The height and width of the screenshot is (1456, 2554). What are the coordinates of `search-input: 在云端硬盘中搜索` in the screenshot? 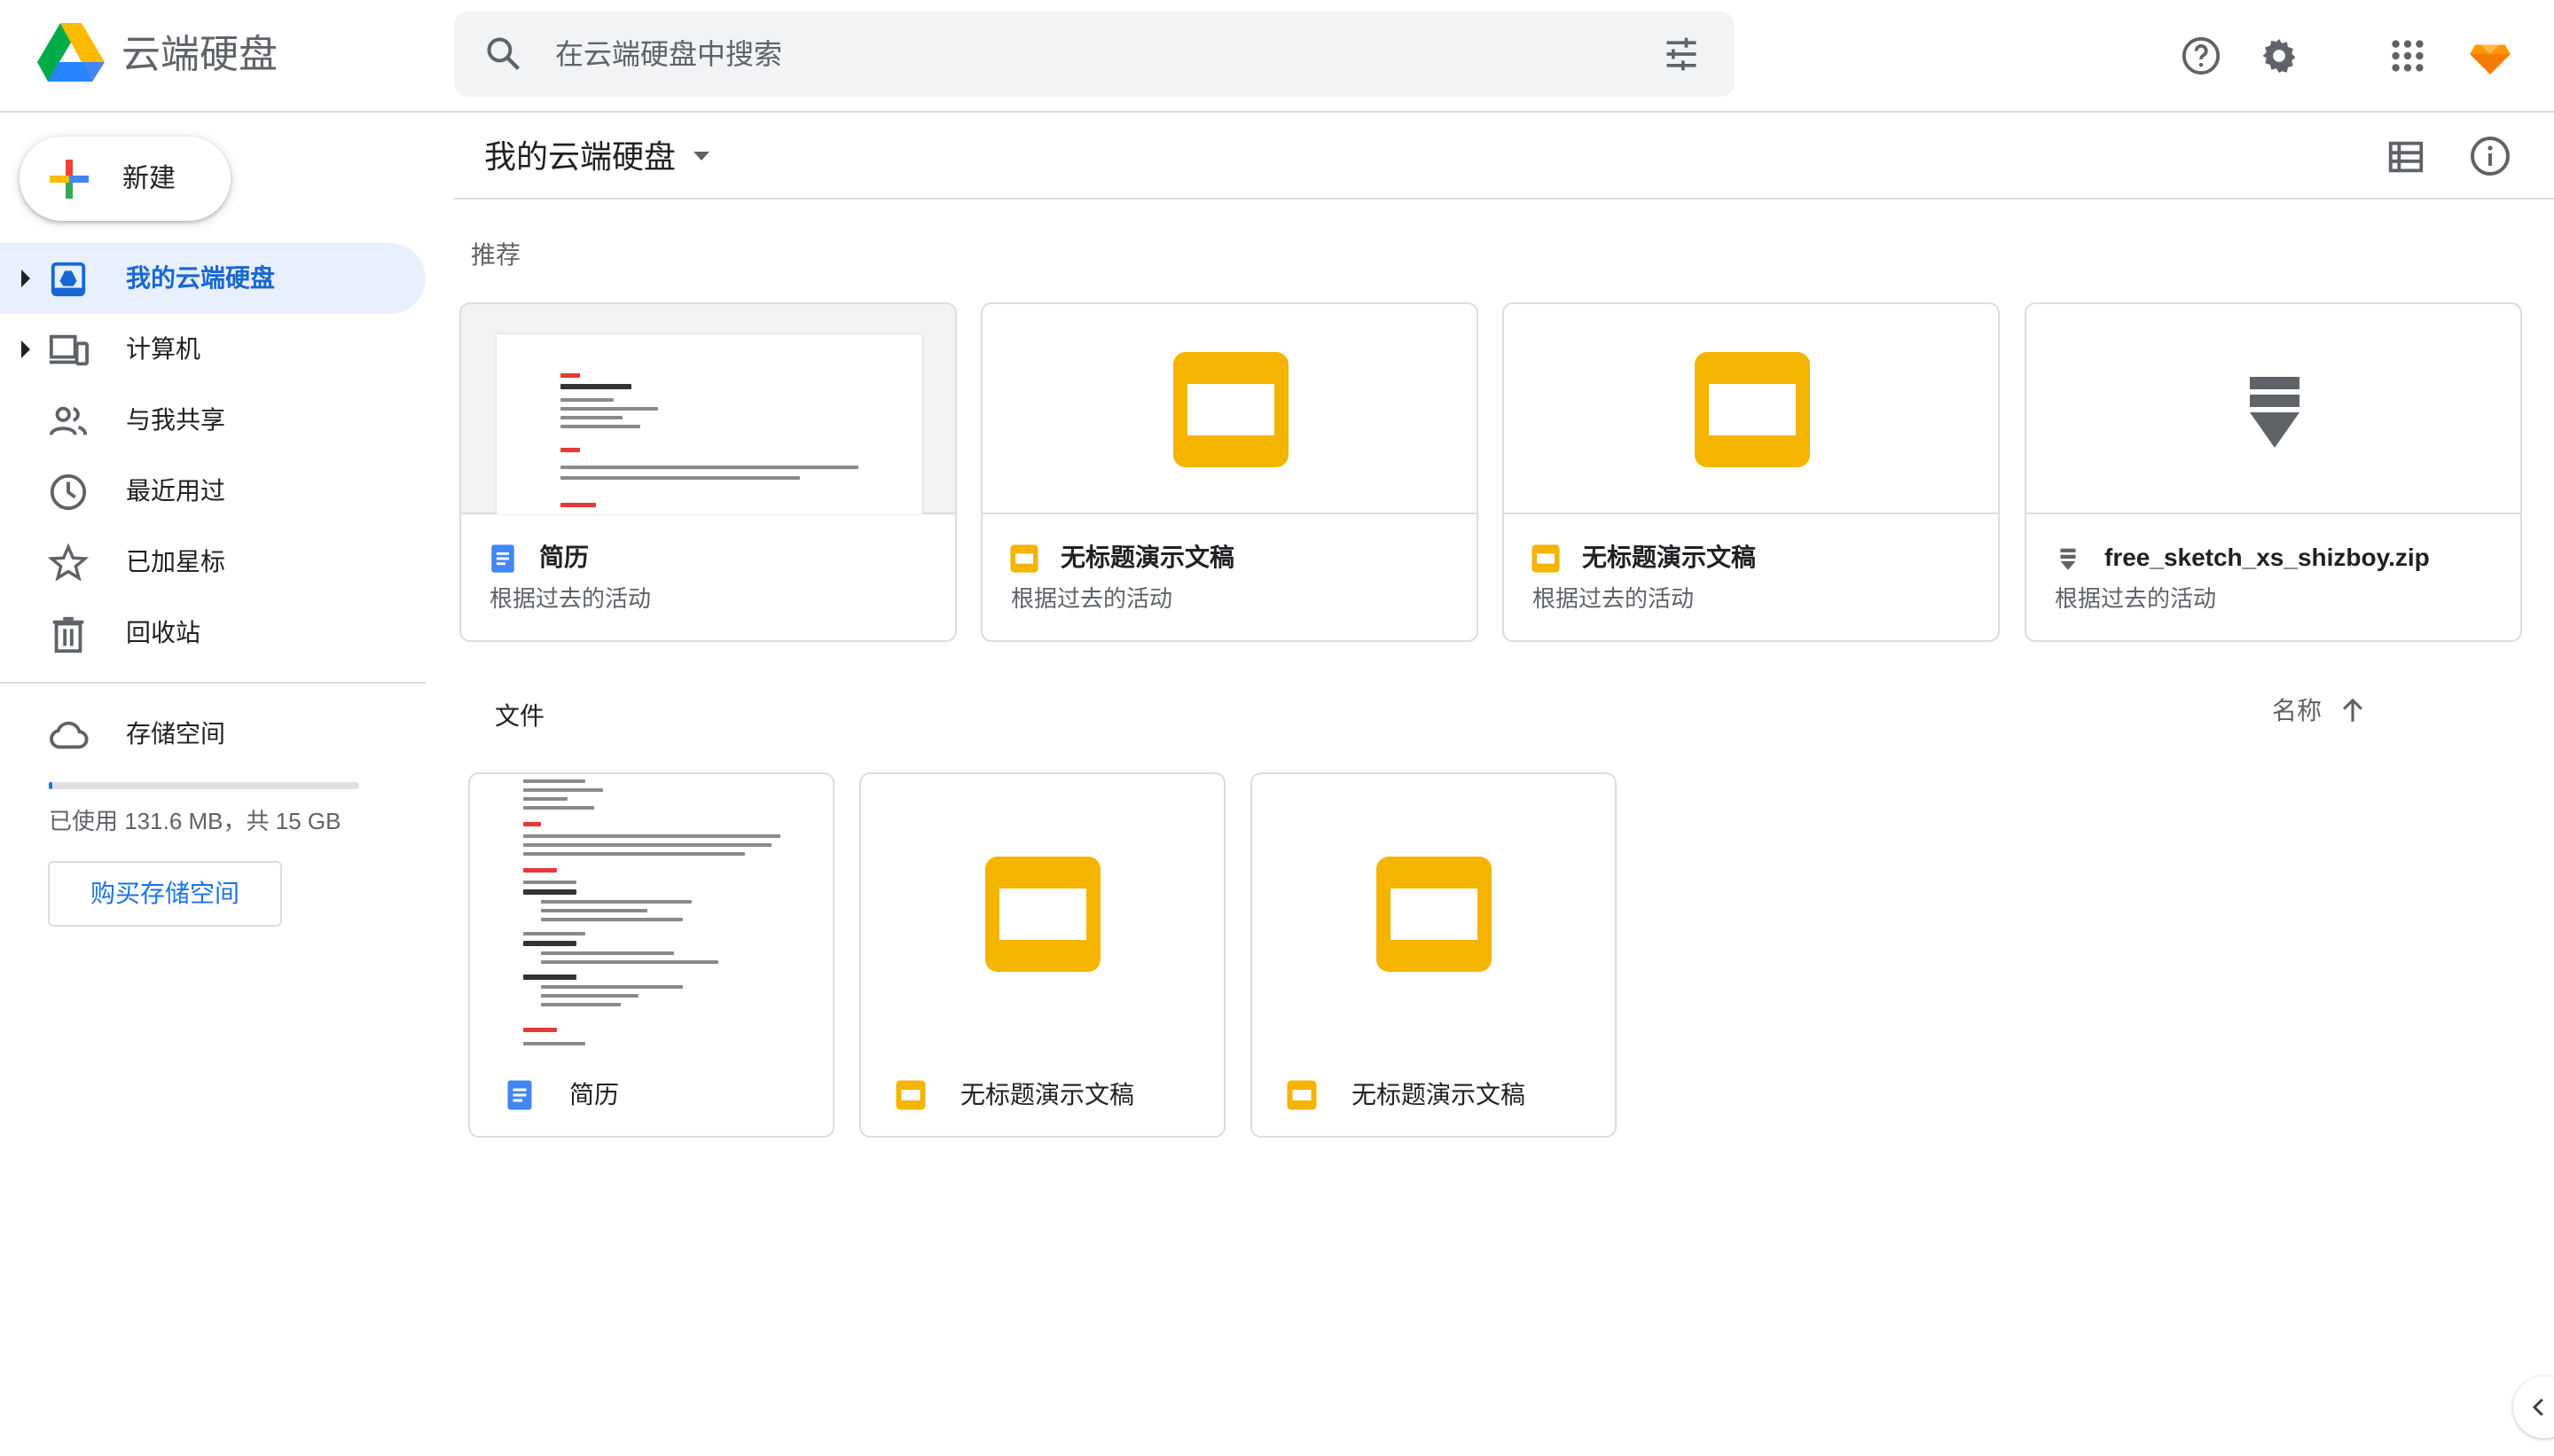 It's located at (668, 54).